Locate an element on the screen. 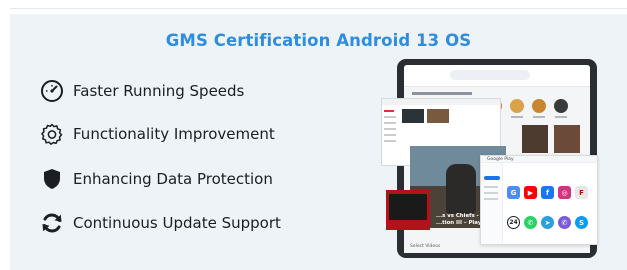 Image resolution: width=627 pixels, height=270 pixels. feature-item-updates: Continuous Update Support is located at coordinates (160, 223).